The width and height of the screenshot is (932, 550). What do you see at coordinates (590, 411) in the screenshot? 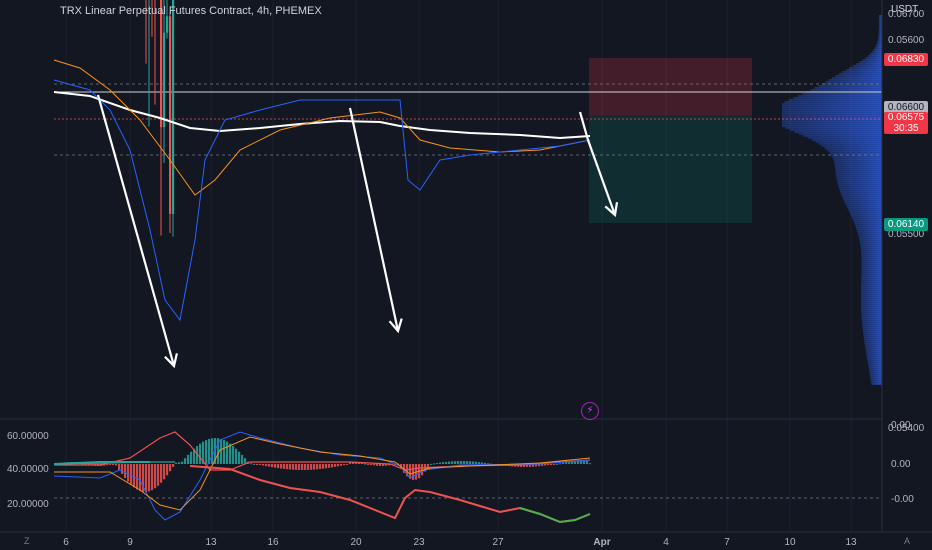
I see `bolt-icon: ⚡` at bounding box center [590, 411].